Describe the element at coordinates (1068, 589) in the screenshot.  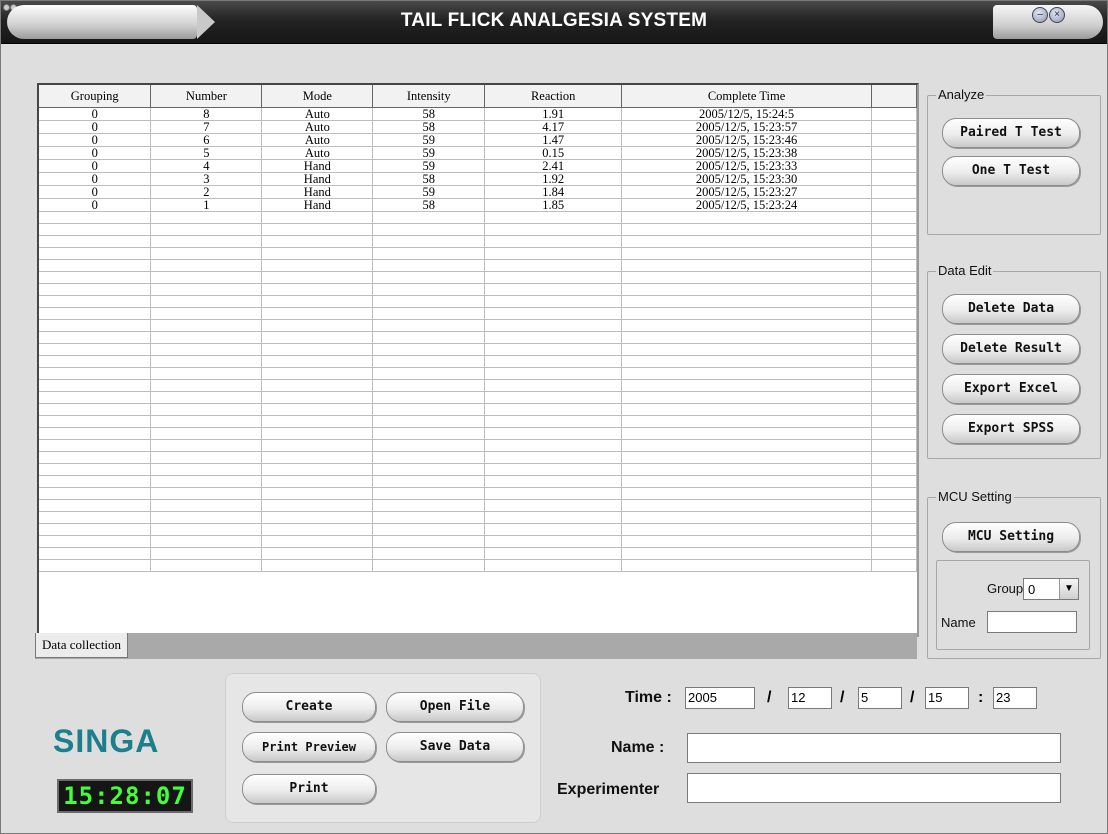
I see `chevron-down-icon: ▼` at that location.